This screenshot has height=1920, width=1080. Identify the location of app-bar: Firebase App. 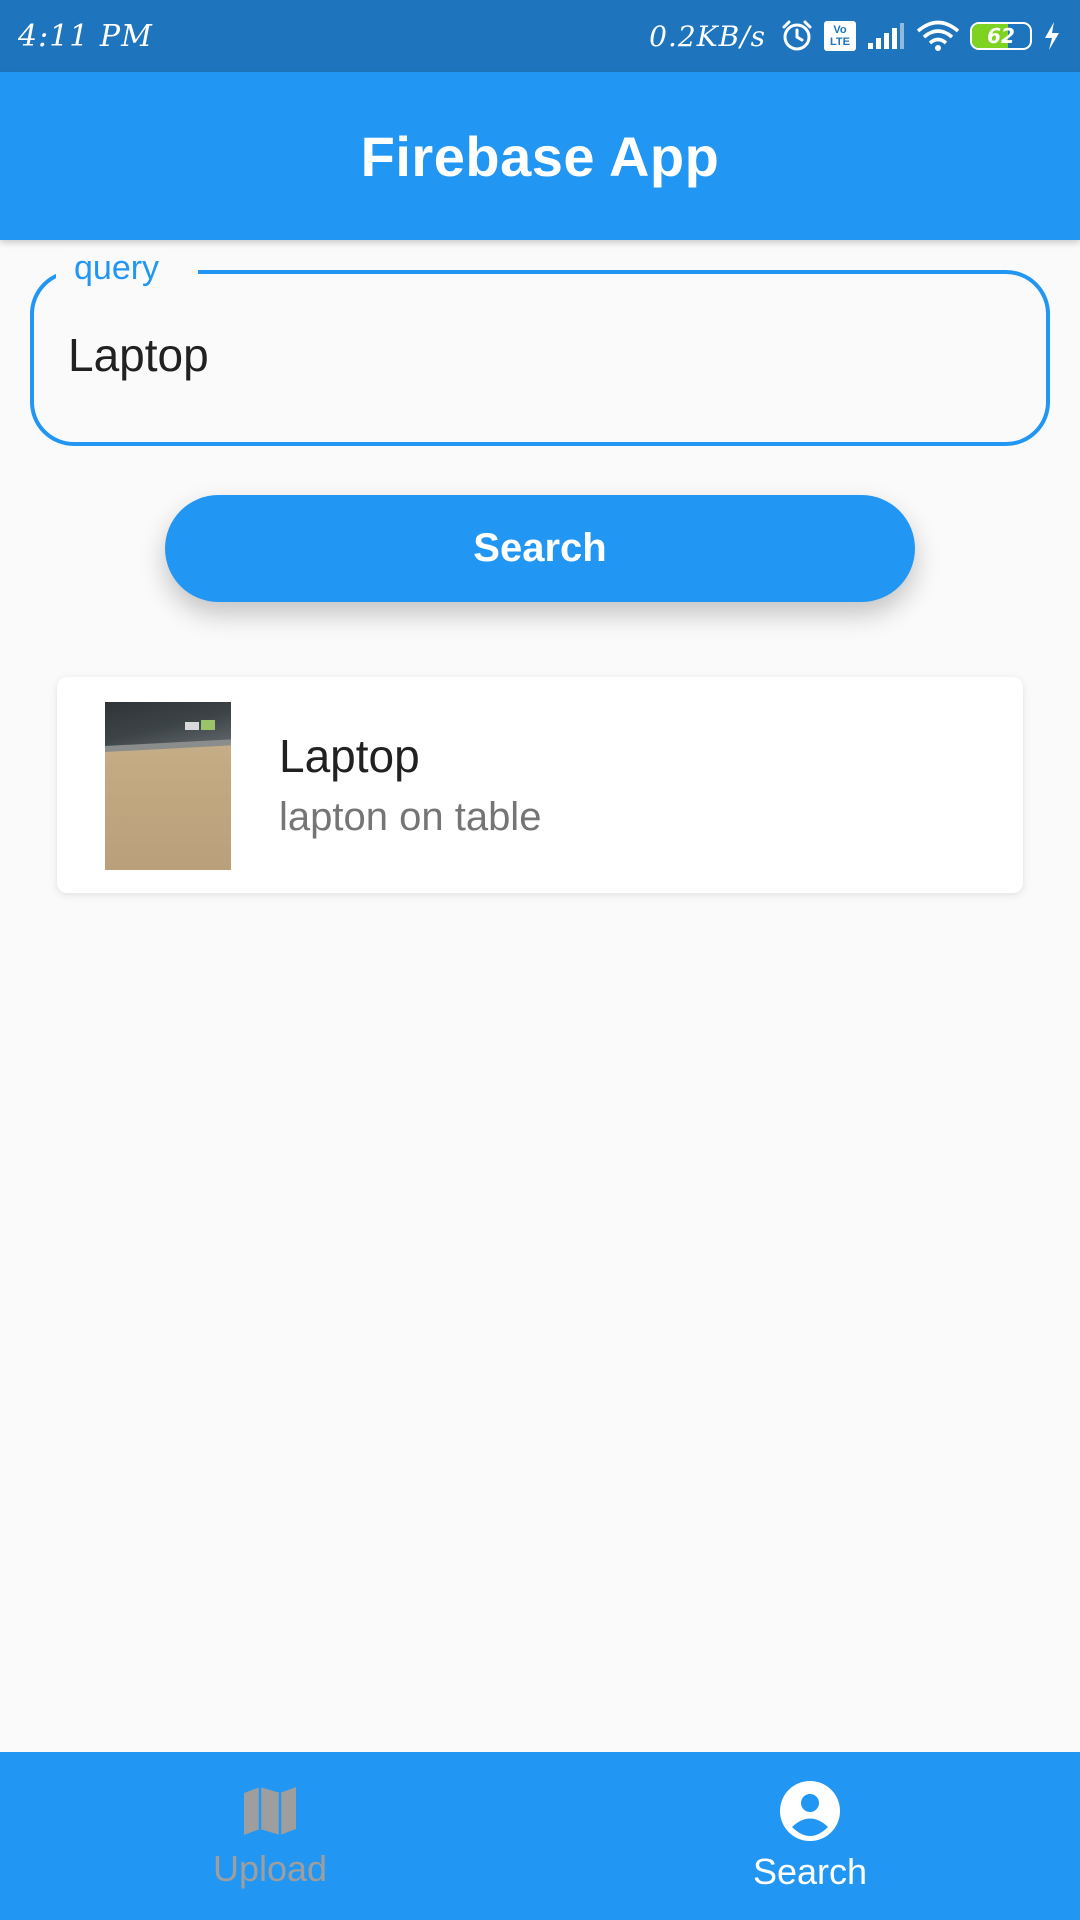
(540, 156).